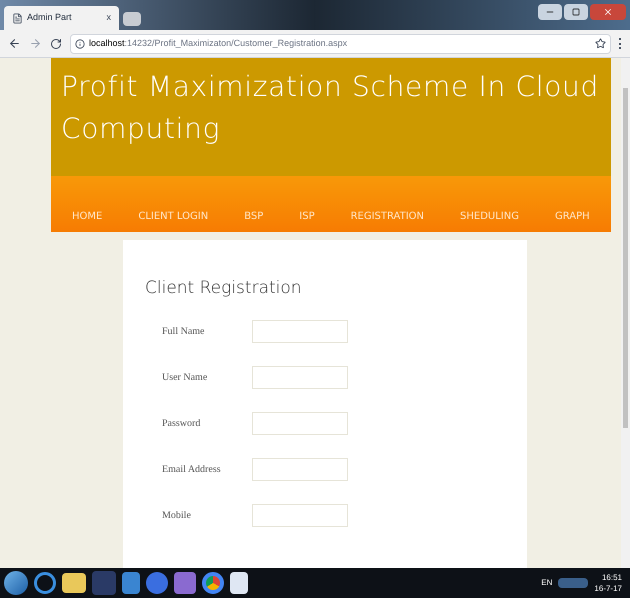  Describe the element at coordinates (550, 12) in the screenshot. I see `minimize-button` at that location.